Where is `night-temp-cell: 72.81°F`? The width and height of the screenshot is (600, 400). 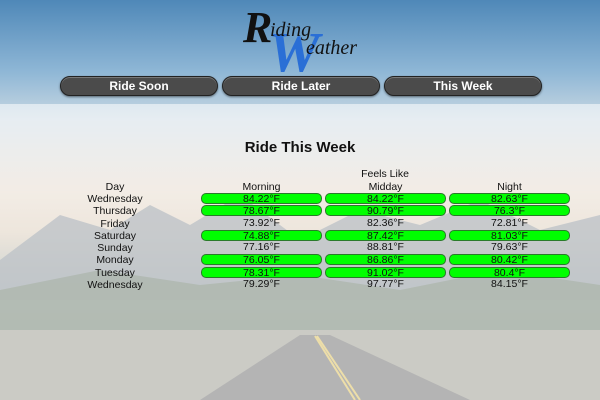
night-temp-cell: 72.81°F is located at coordinates (509, 222).